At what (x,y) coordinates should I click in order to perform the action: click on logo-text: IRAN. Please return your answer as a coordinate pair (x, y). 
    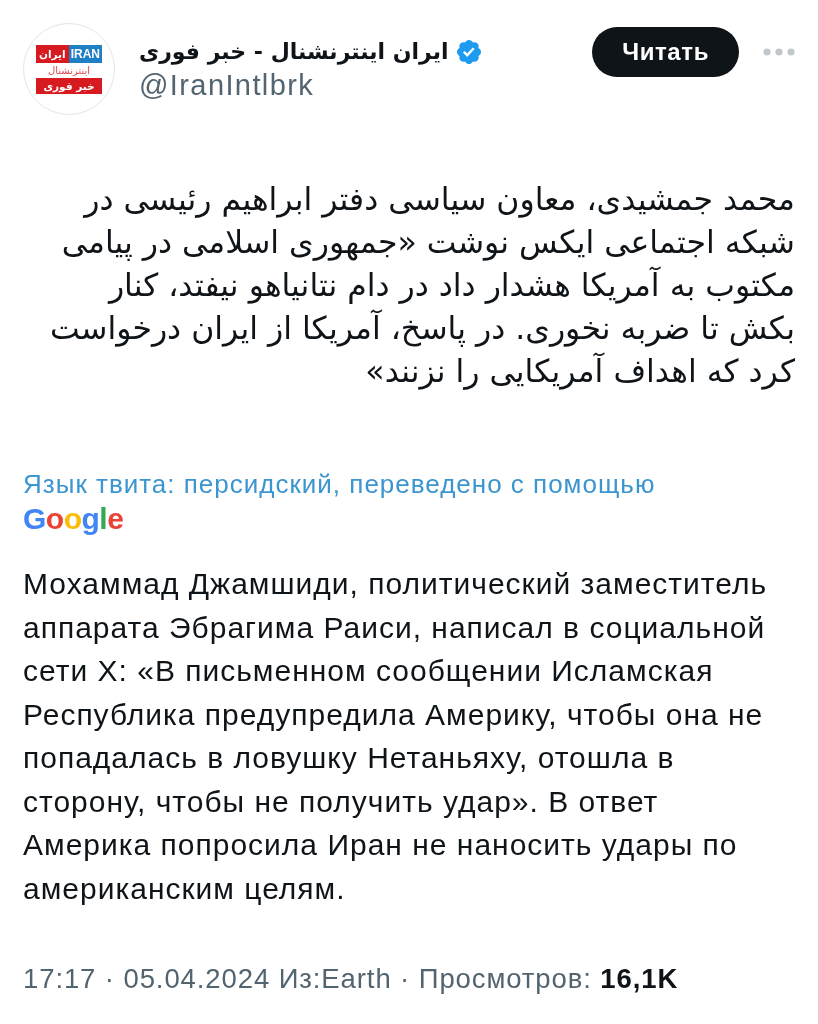
    Looking at the image, I should click on (85, 53).